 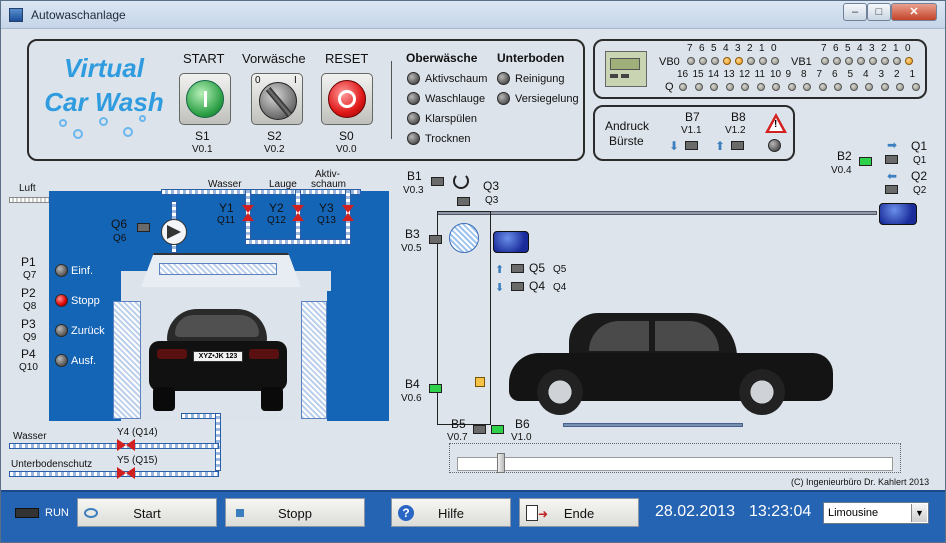 I want to click on y3-q: Q13, so click(x=326, y=220).